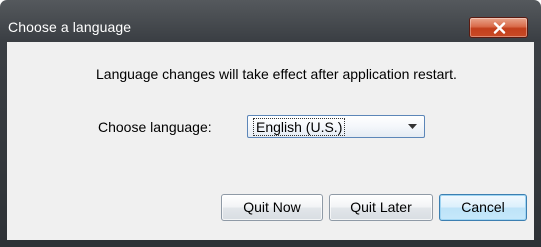 This screenshot has width=541, height=247. I want to click on close-x-icon, so click(499, 28).